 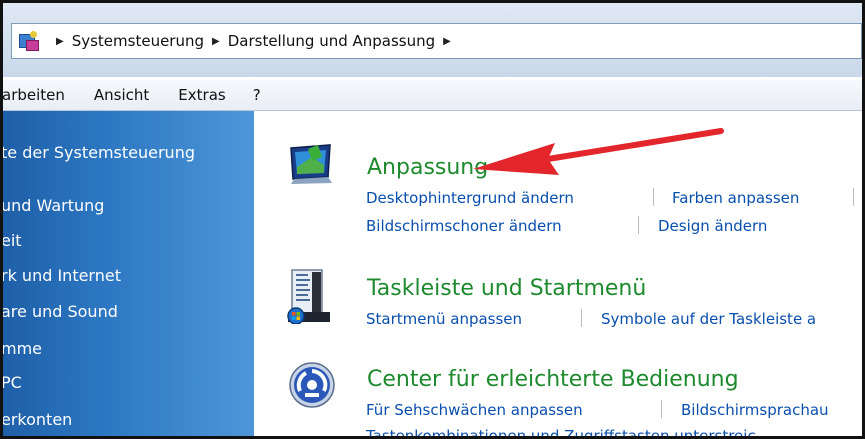 I want to click on nav-item-system: und Wartung, so click(x=53, y=205).